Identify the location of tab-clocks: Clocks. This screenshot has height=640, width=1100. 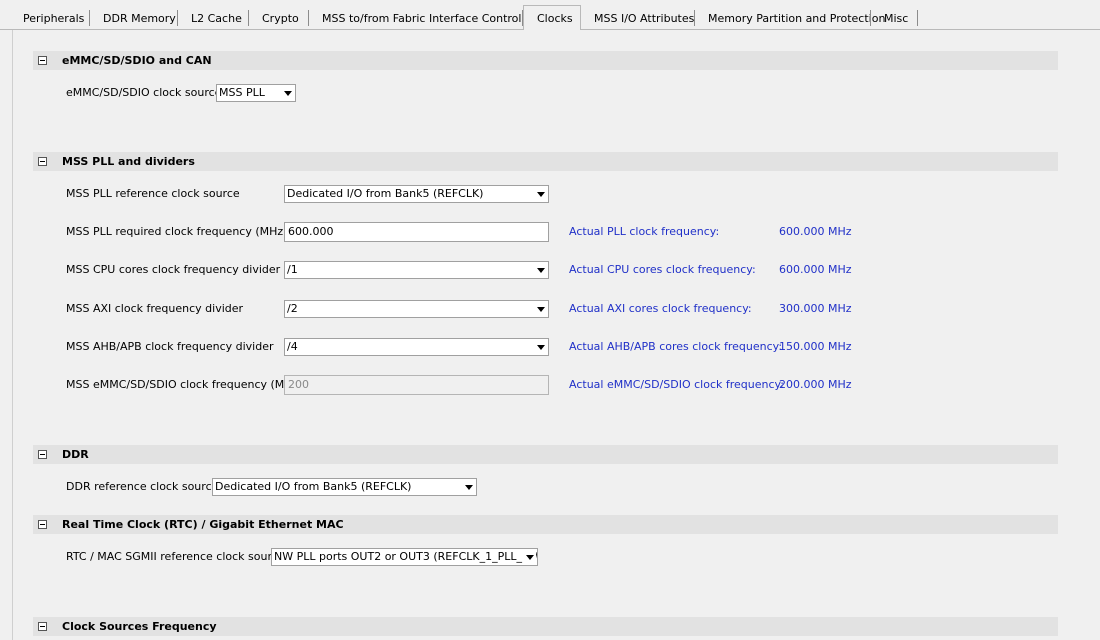
(552, 17).